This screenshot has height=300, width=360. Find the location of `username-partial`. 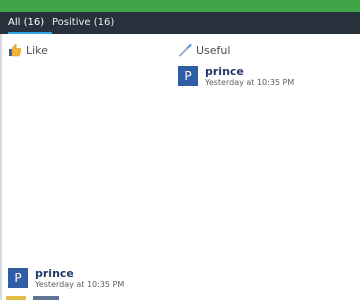

username-partial is located at coordinates (46, 298).